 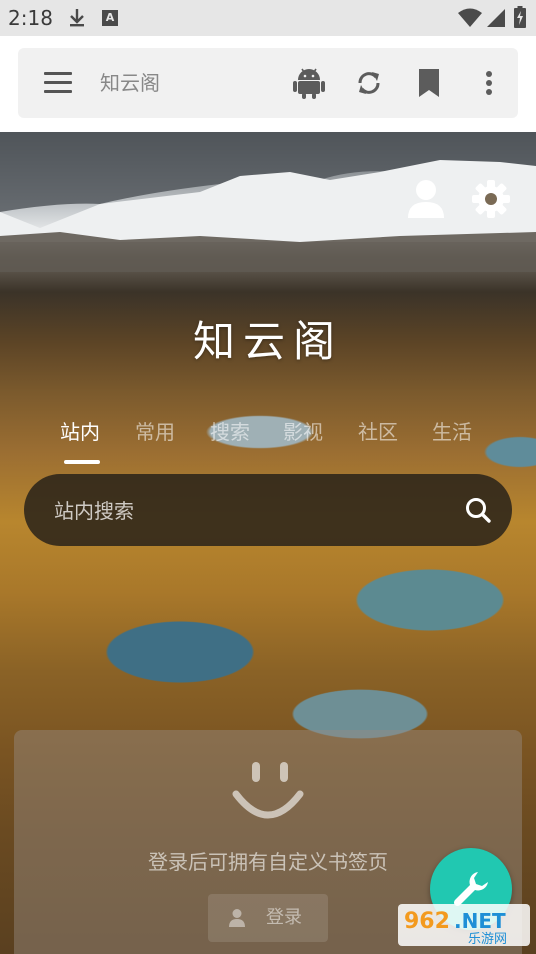 What do you see at coordinates (427, 921) in the screenshot?
I see `svg-text: 962` at bounding box center [427, 921].